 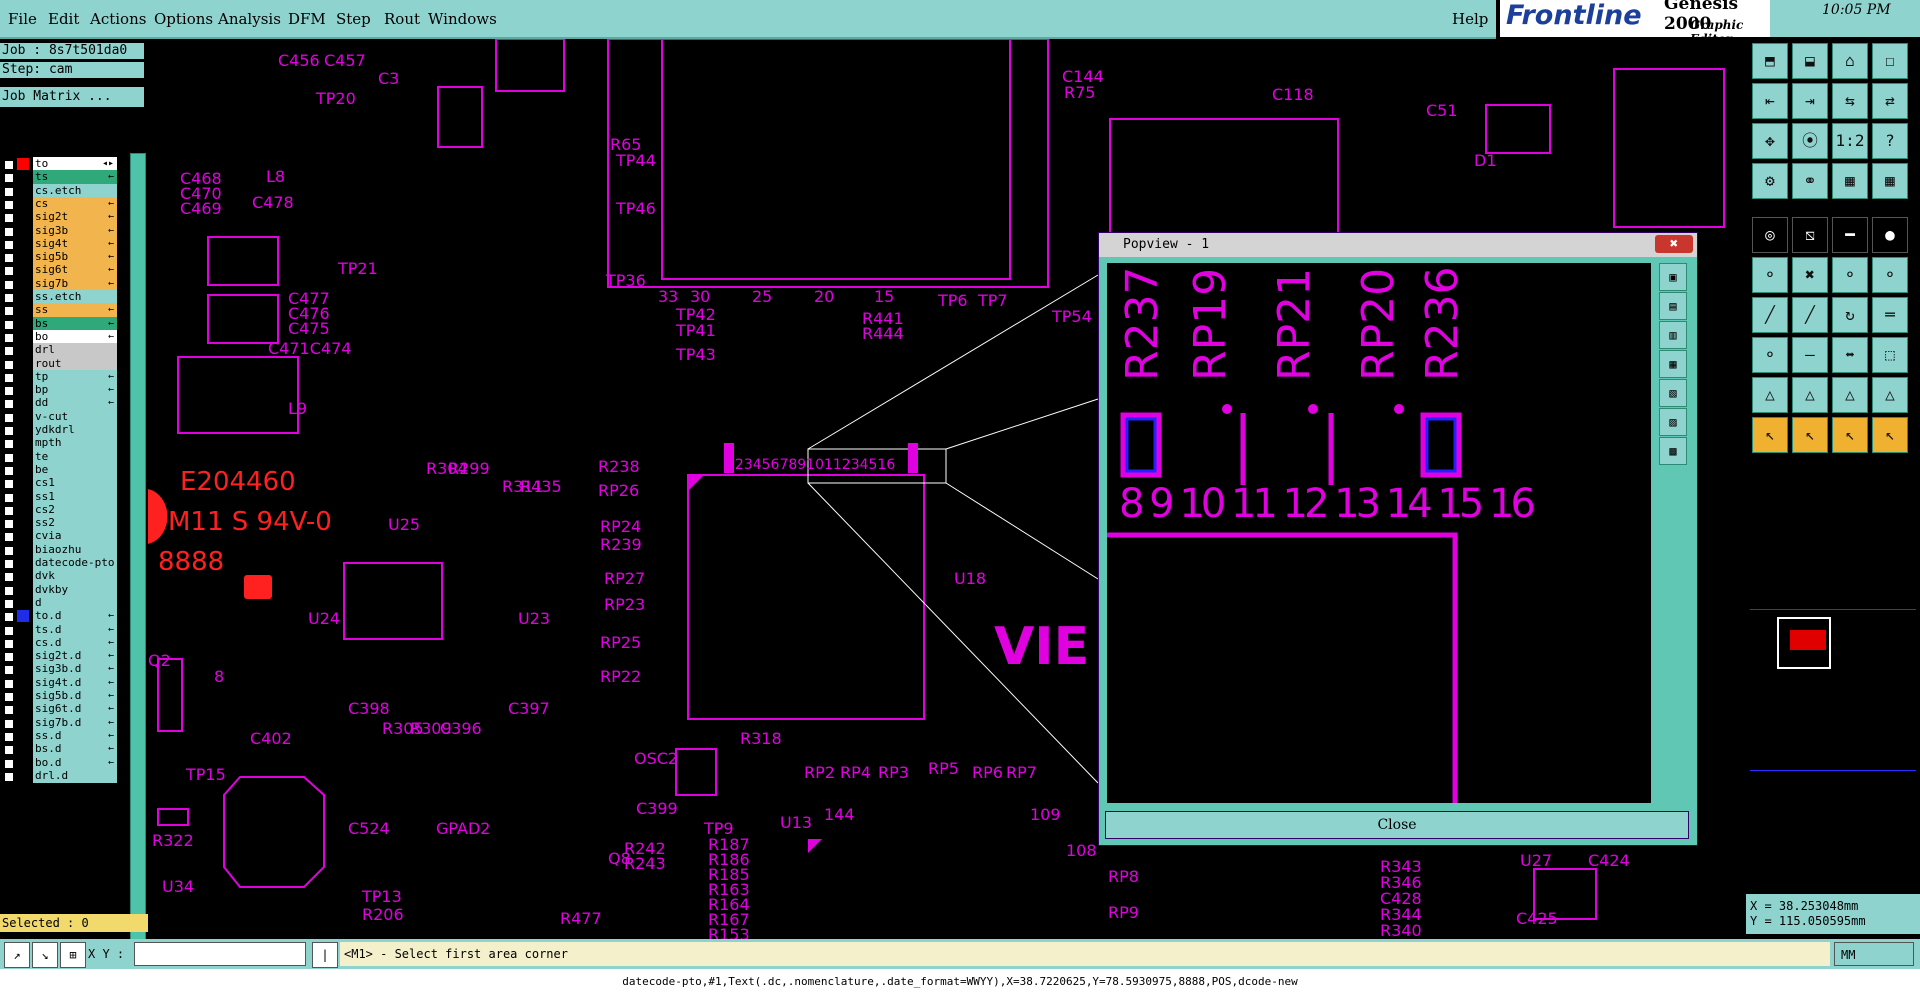 What do you see at coordinates (1890, 101) in the screenshot?
I see `tool-icon: ⇄` at bounding box center [1890, 101].